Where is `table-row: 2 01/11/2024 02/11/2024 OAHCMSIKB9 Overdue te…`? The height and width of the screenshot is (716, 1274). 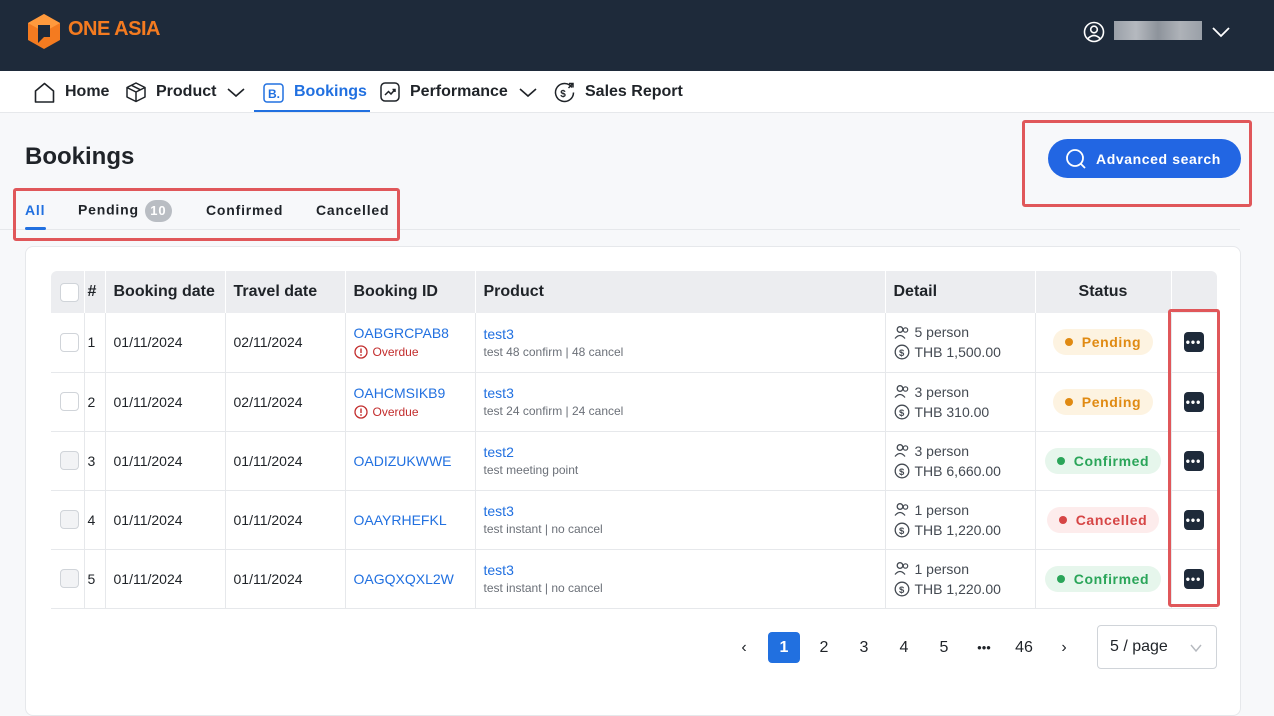
table-row: 2 01/11/2024 02/11/2024 OAHCMSIKB9 Overdue te… is located at coordinates (634, 402).